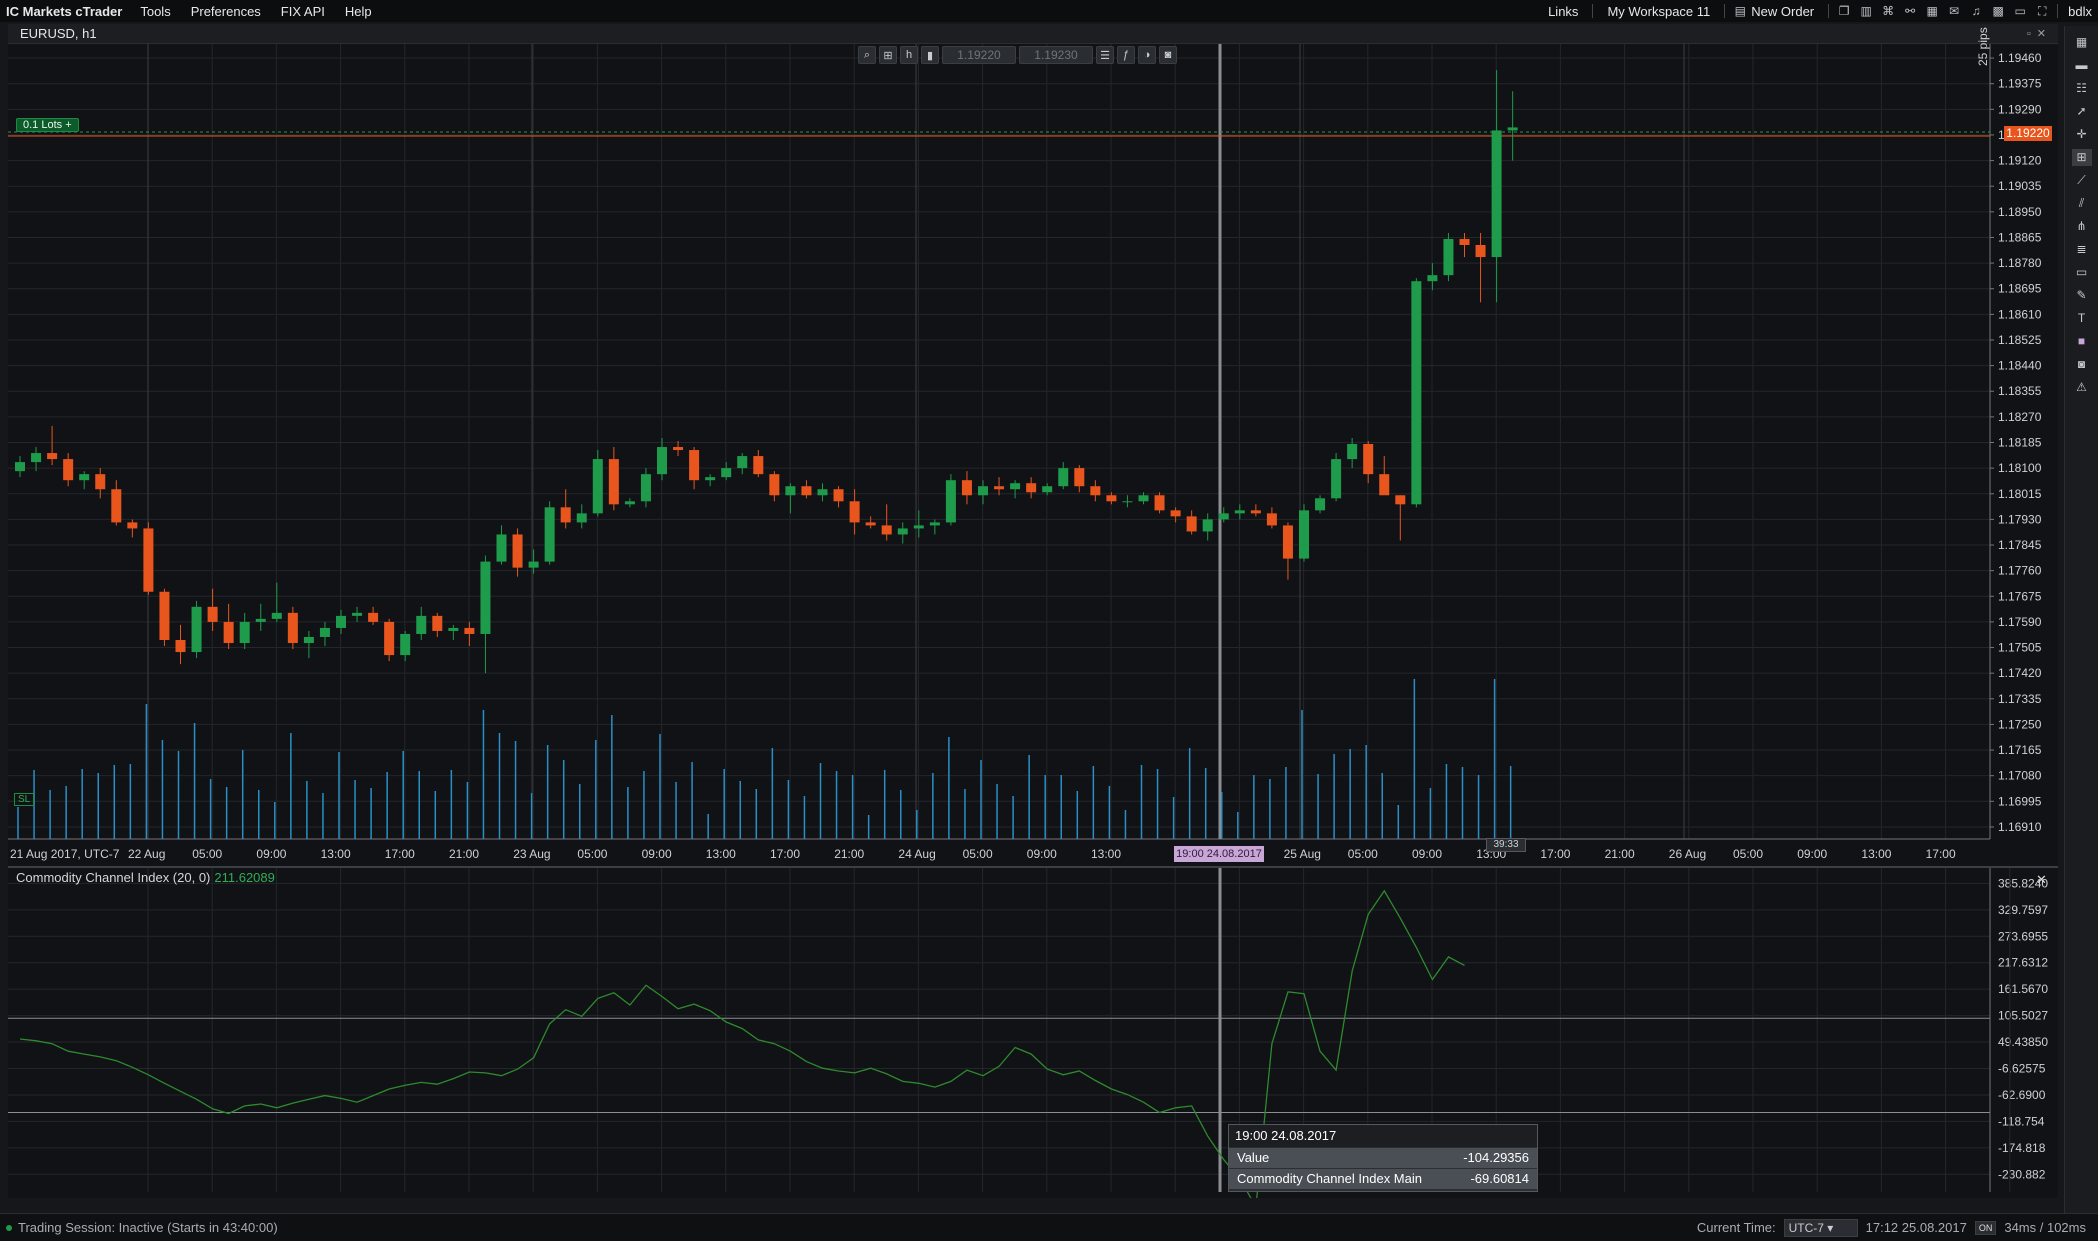 This screenshot has height=1241, width=2098. I want to click on grid-layout-icon: ▦, so click(2082, 42).